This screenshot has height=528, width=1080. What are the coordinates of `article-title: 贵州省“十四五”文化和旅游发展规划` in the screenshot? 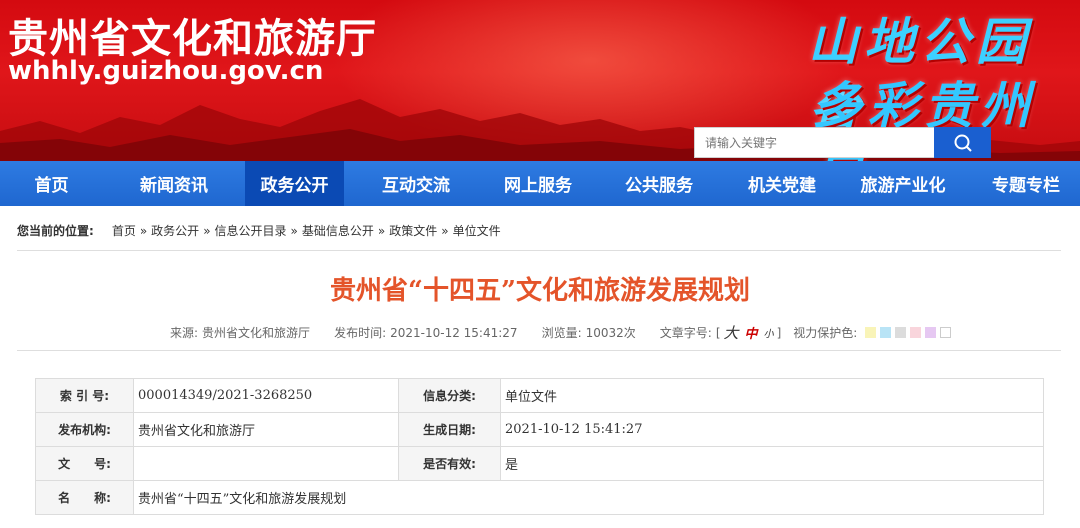 It's located at (540, 291).